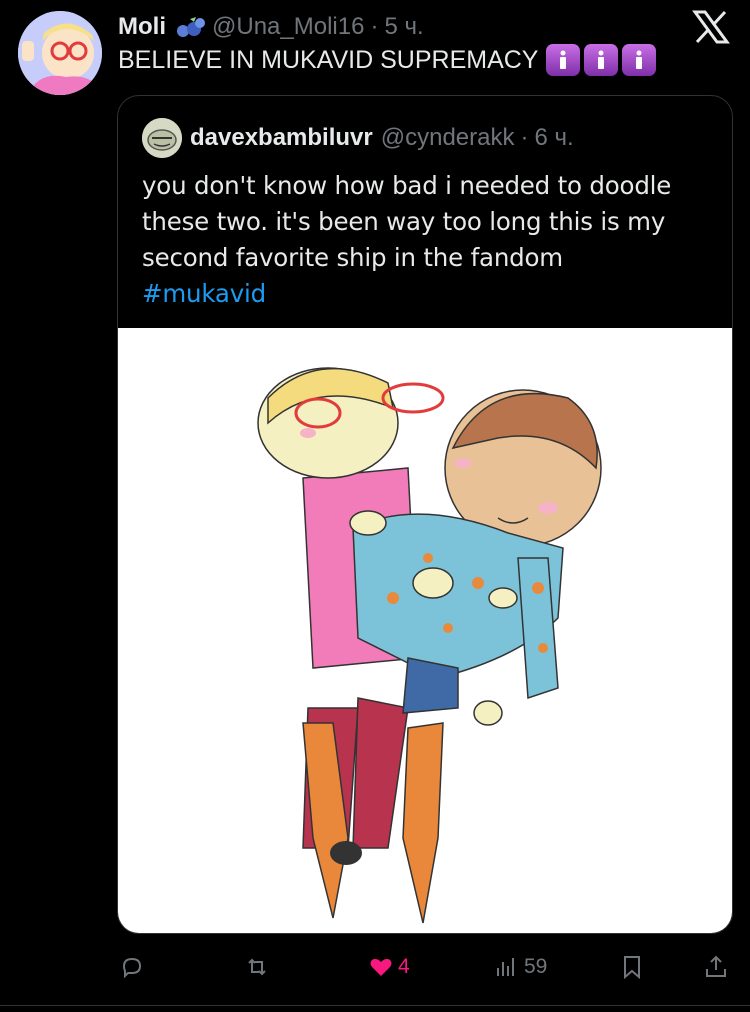  Describe the element at coordinates (536, 966) in the screenshot. I see `views-count: 59` at that location.